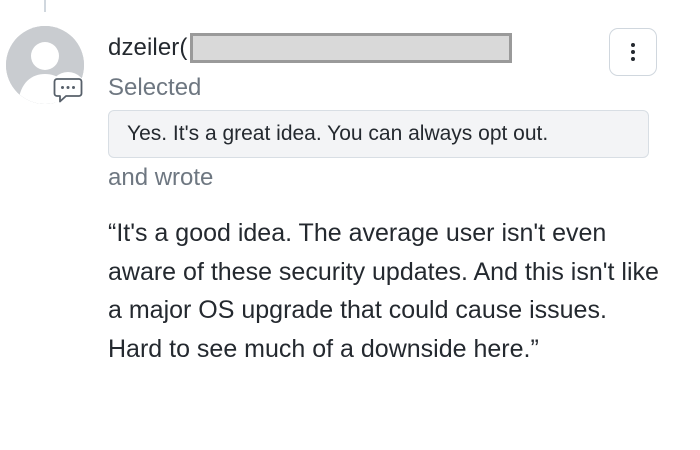 The image size is (700, 450). I want to click on kebab-menu-icon, so click(633, 52).